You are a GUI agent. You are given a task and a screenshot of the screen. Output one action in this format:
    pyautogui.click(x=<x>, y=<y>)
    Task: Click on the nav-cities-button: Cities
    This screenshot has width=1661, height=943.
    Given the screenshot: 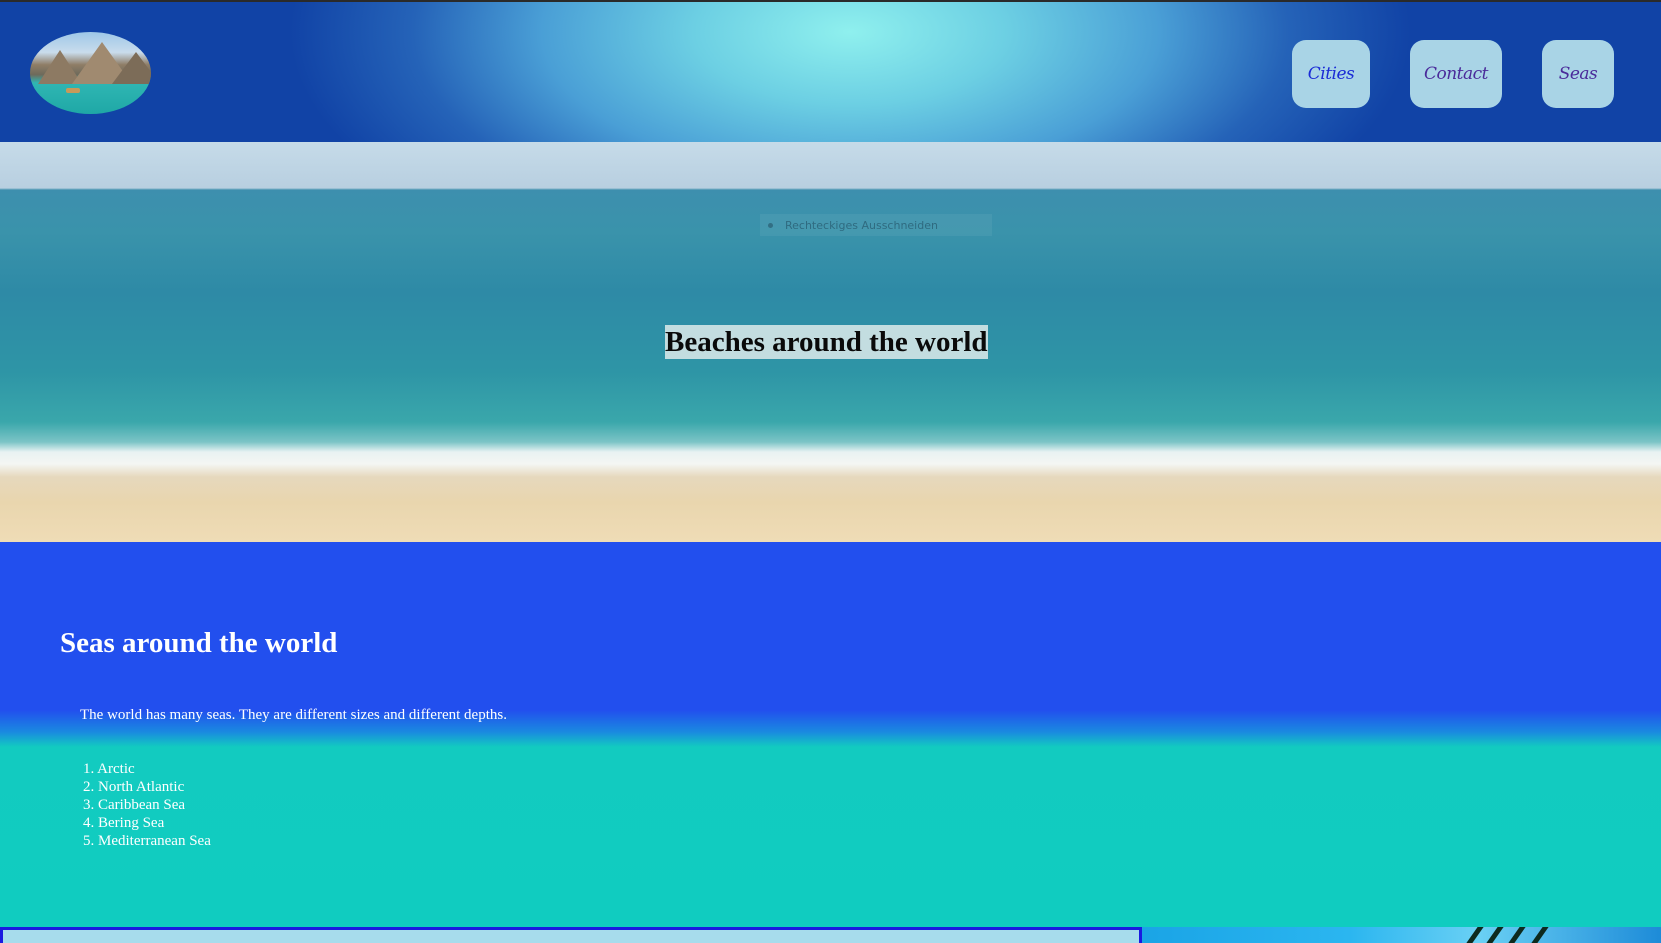 What is the action you would take?
    pyautogui.click(x=1331, y=74)
    